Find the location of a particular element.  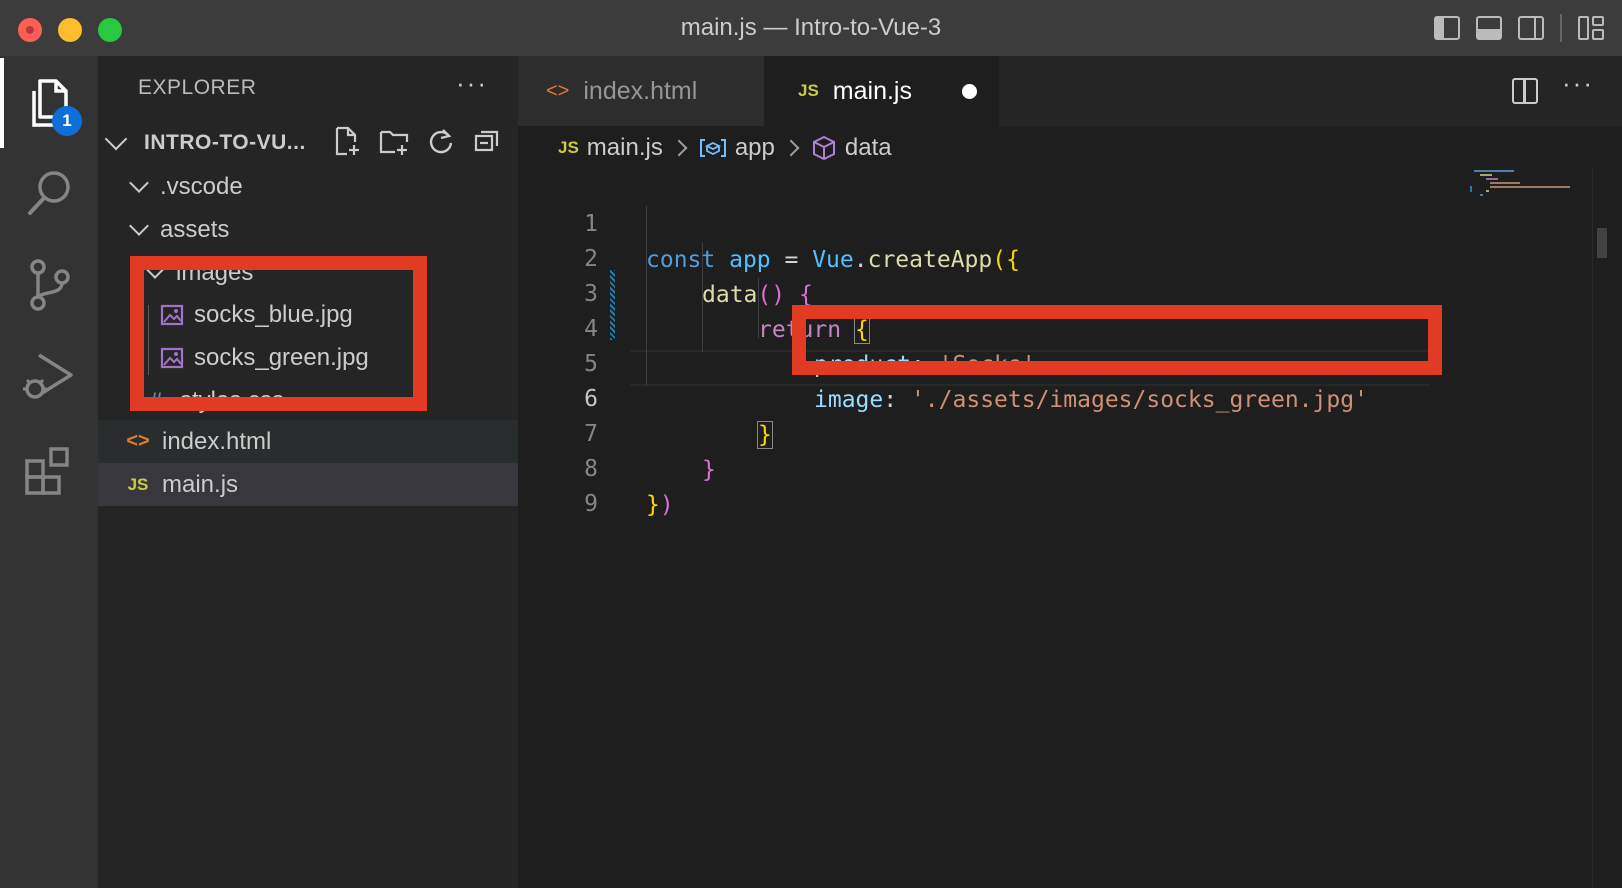

run-and-debug-icon is located at coordinates (48, 376).